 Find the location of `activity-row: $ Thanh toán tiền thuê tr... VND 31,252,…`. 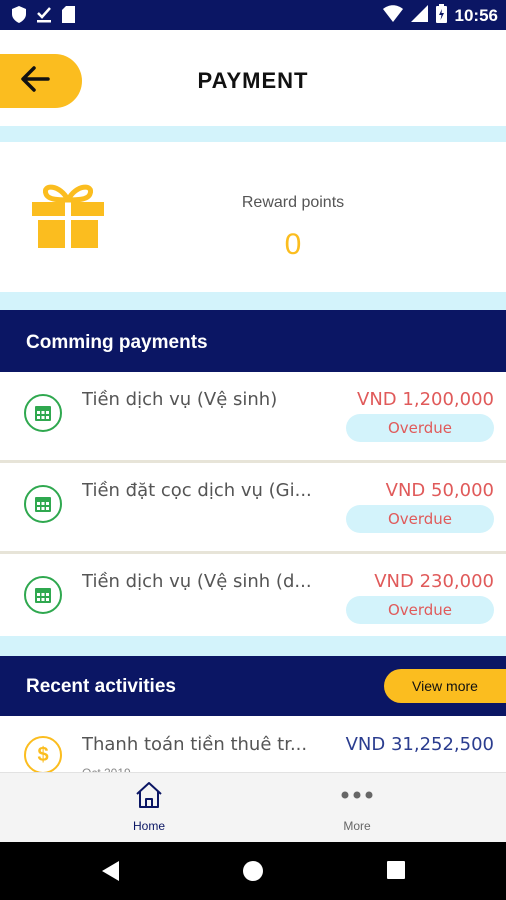

activity-row: $ Thanh toán tiền thuê tr... VND 31,252,… is located at coordinates (253, 746).